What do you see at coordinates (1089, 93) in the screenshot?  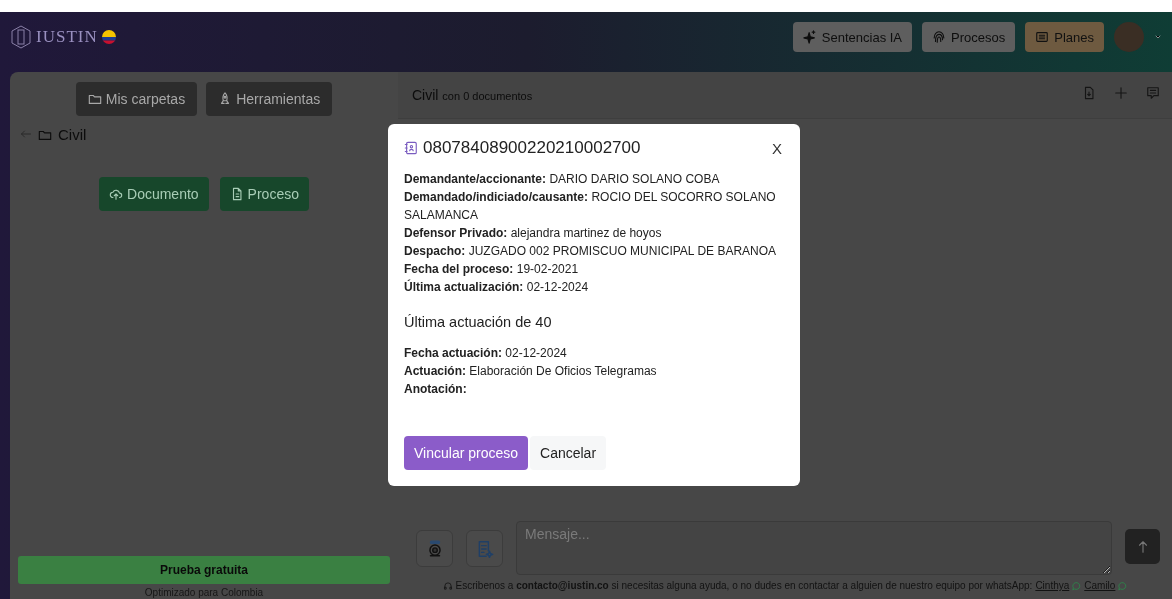 I see `file-download-icon` at bounding box center [1089, 93].